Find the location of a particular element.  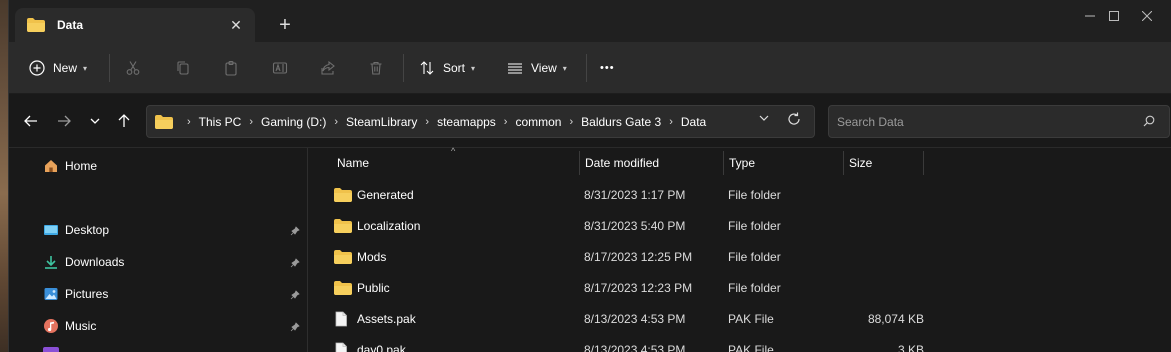

file-row: Public 8/17/2023 12:23 PM File folder is located at coordinates (618, 288).